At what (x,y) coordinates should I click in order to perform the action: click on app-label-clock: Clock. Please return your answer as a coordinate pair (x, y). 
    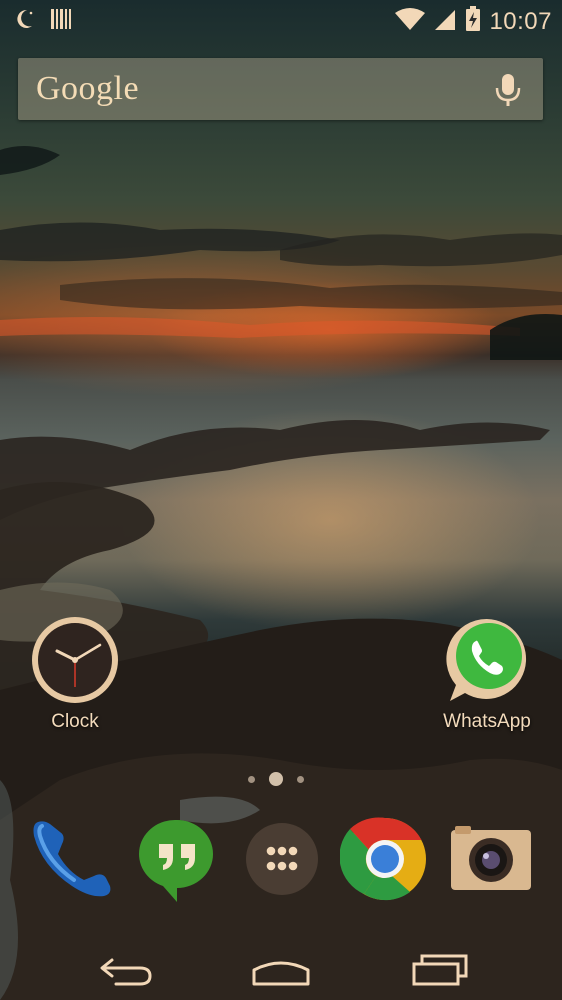
    Looking at the image, I should click on (75, 721).